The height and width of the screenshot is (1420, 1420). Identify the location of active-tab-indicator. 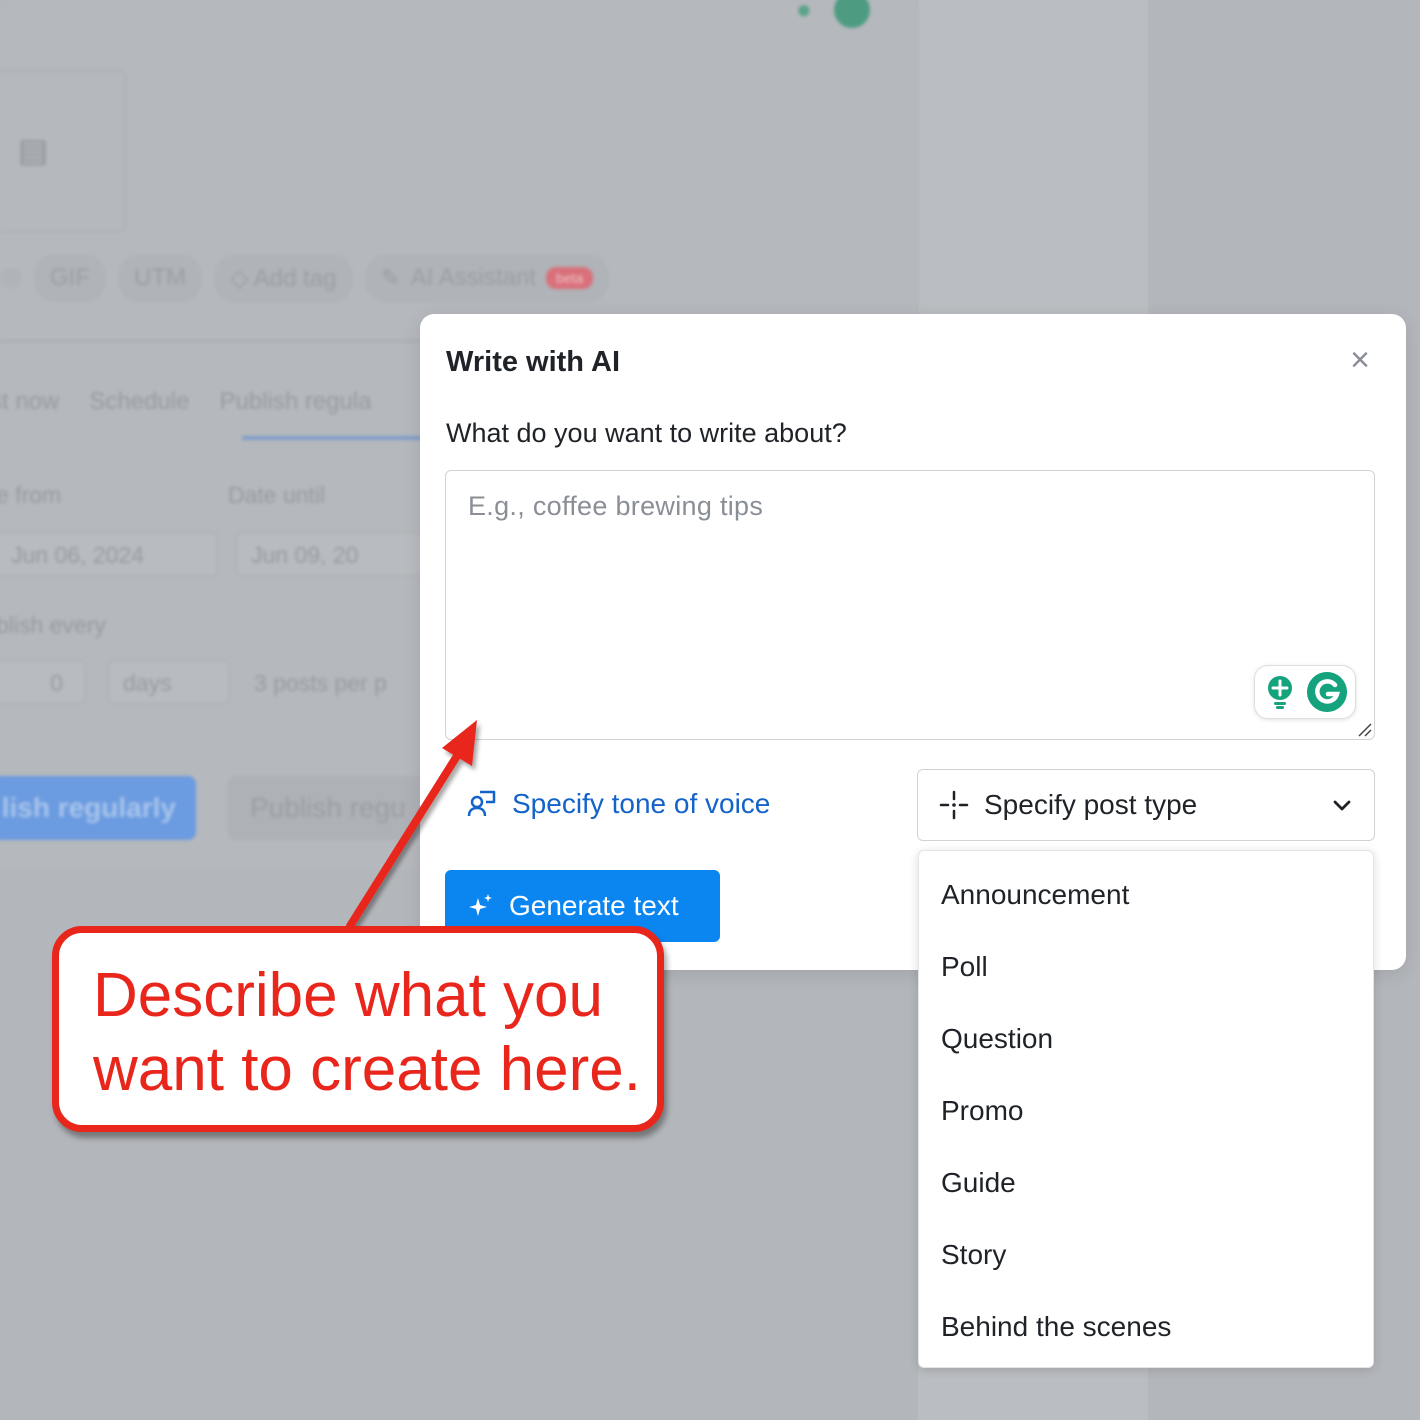
(332, 438).